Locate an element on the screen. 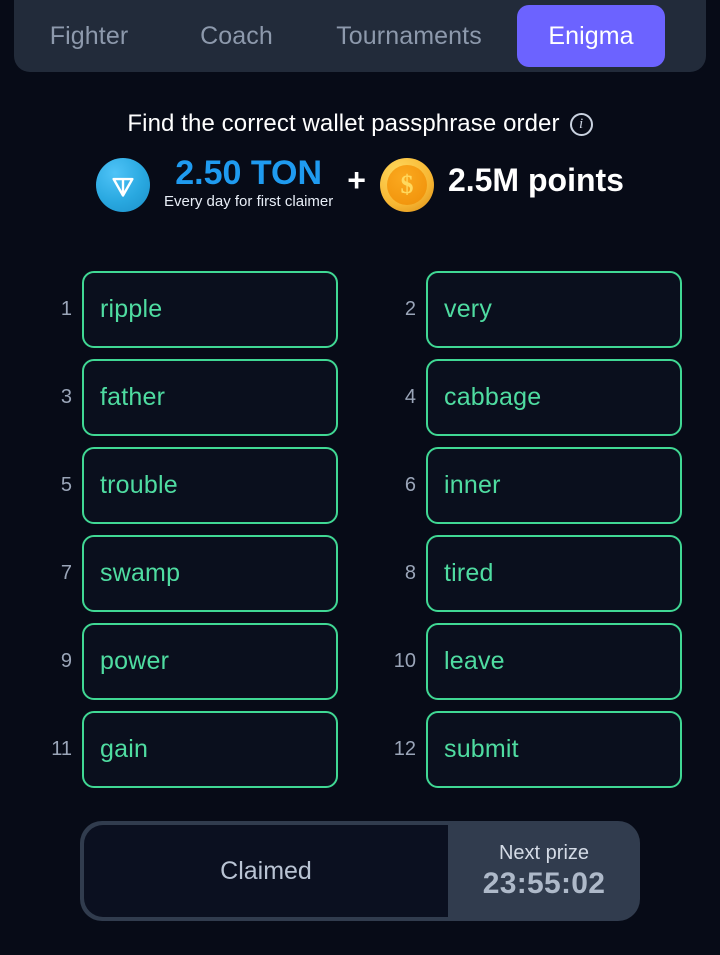  passphrase-cell: 6 inner is located at coordinates (534, 485).